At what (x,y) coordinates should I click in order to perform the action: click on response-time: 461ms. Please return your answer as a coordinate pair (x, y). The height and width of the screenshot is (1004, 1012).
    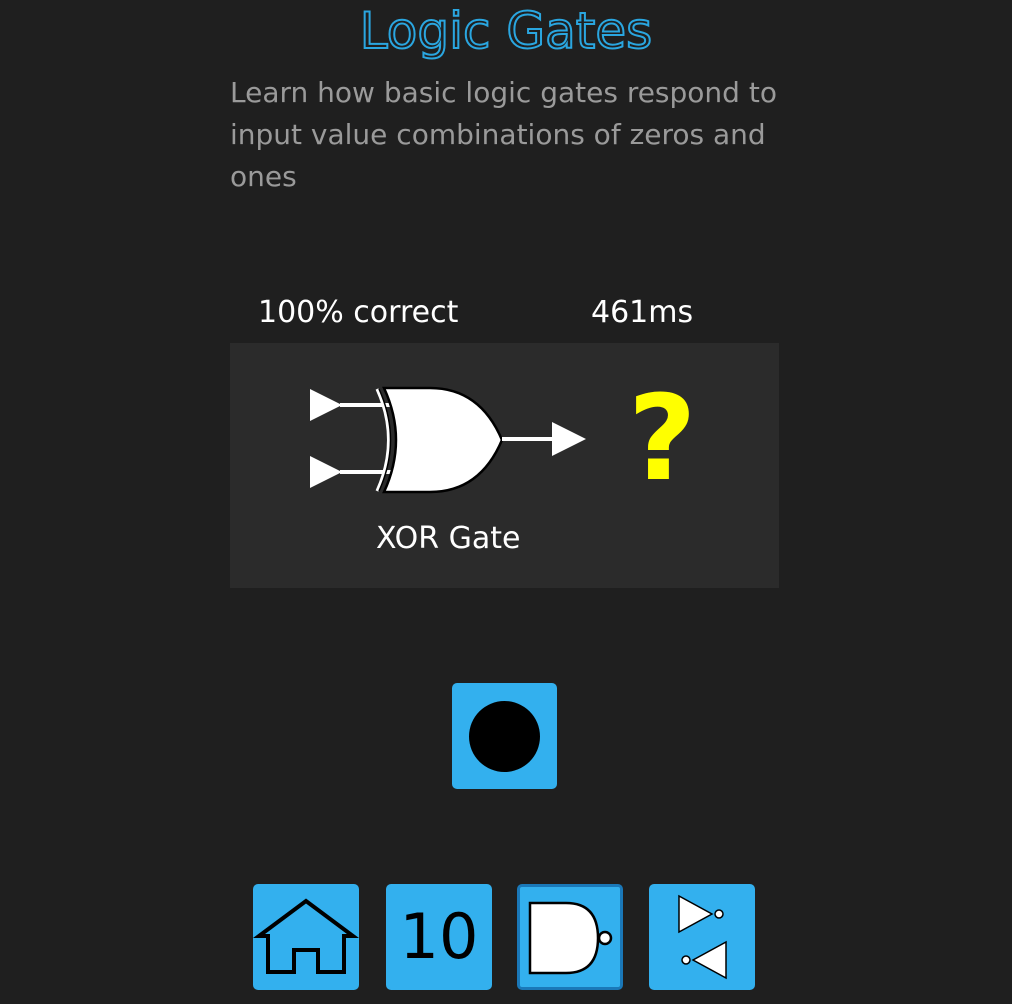
    Looking at the image, I should click on (642, 312).